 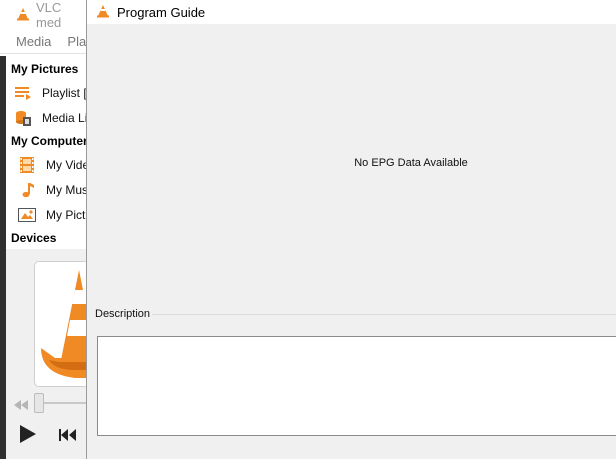 I want to click on window-edge, so click(x=3, y=257).